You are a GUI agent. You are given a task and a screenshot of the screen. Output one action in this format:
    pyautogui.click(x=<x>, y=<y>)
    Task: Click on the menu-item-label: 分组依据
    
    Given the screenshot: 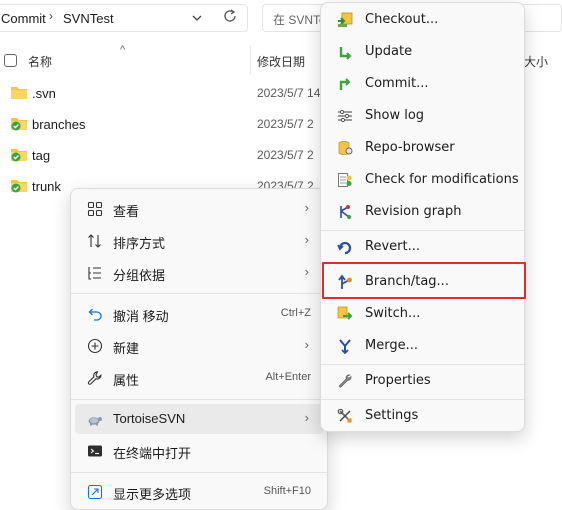 What is the action you would take?
    pyautogui.click(x=139, y=275)
    